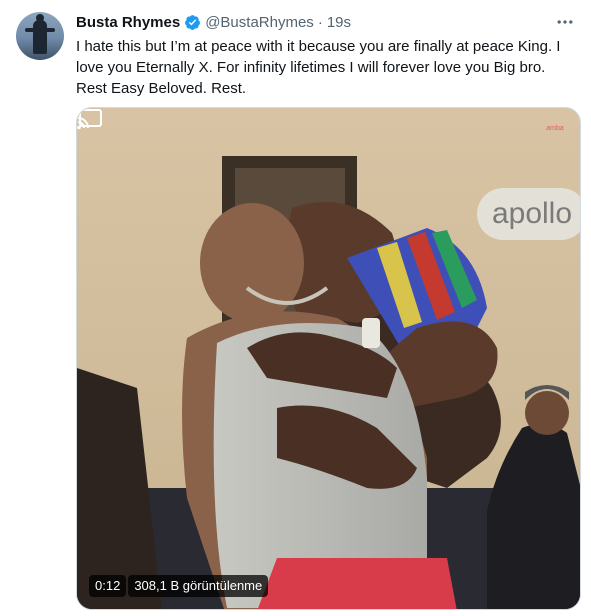 The image size is (591, 616). I want to click on video-info-overlay: 0:12 308,1 B görüntülenme, so click(179, 586).